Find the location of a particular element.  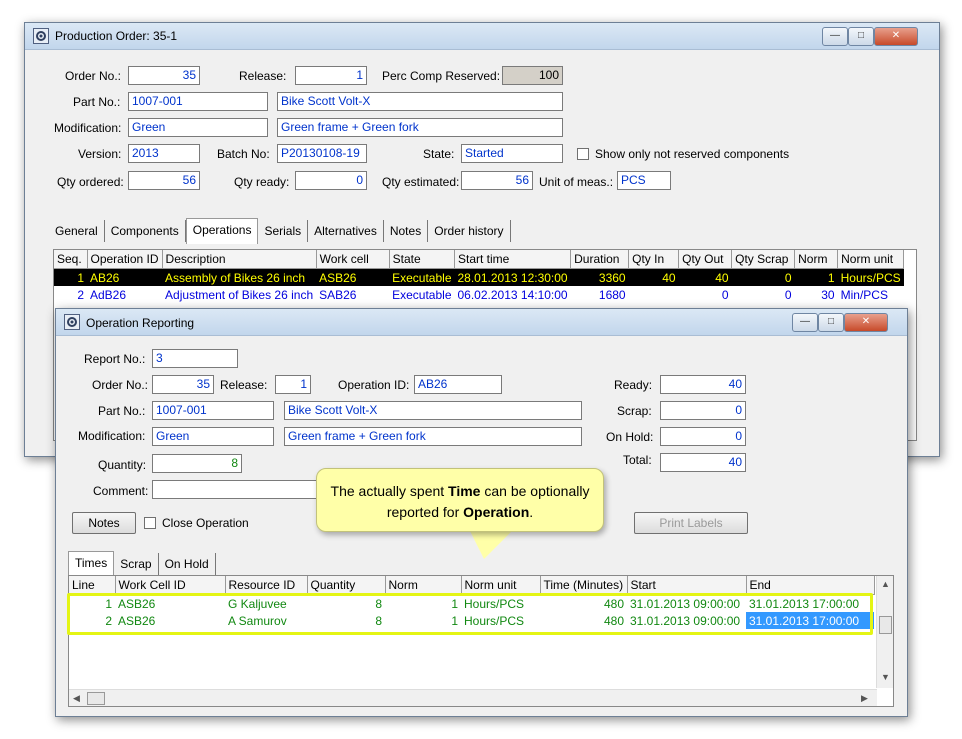

col-quantity: Quantity is located at coordinates (346, 585).